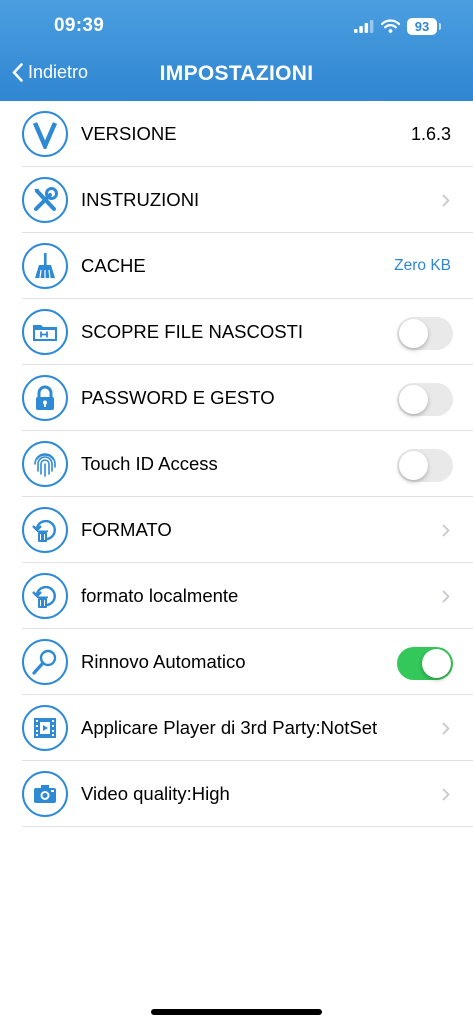 The height and width of the screenshot is (1024, 473). Describe the element at coordinates (236, 530) in the screenshot. I see `settings-row-format: FORMATO` at that location.